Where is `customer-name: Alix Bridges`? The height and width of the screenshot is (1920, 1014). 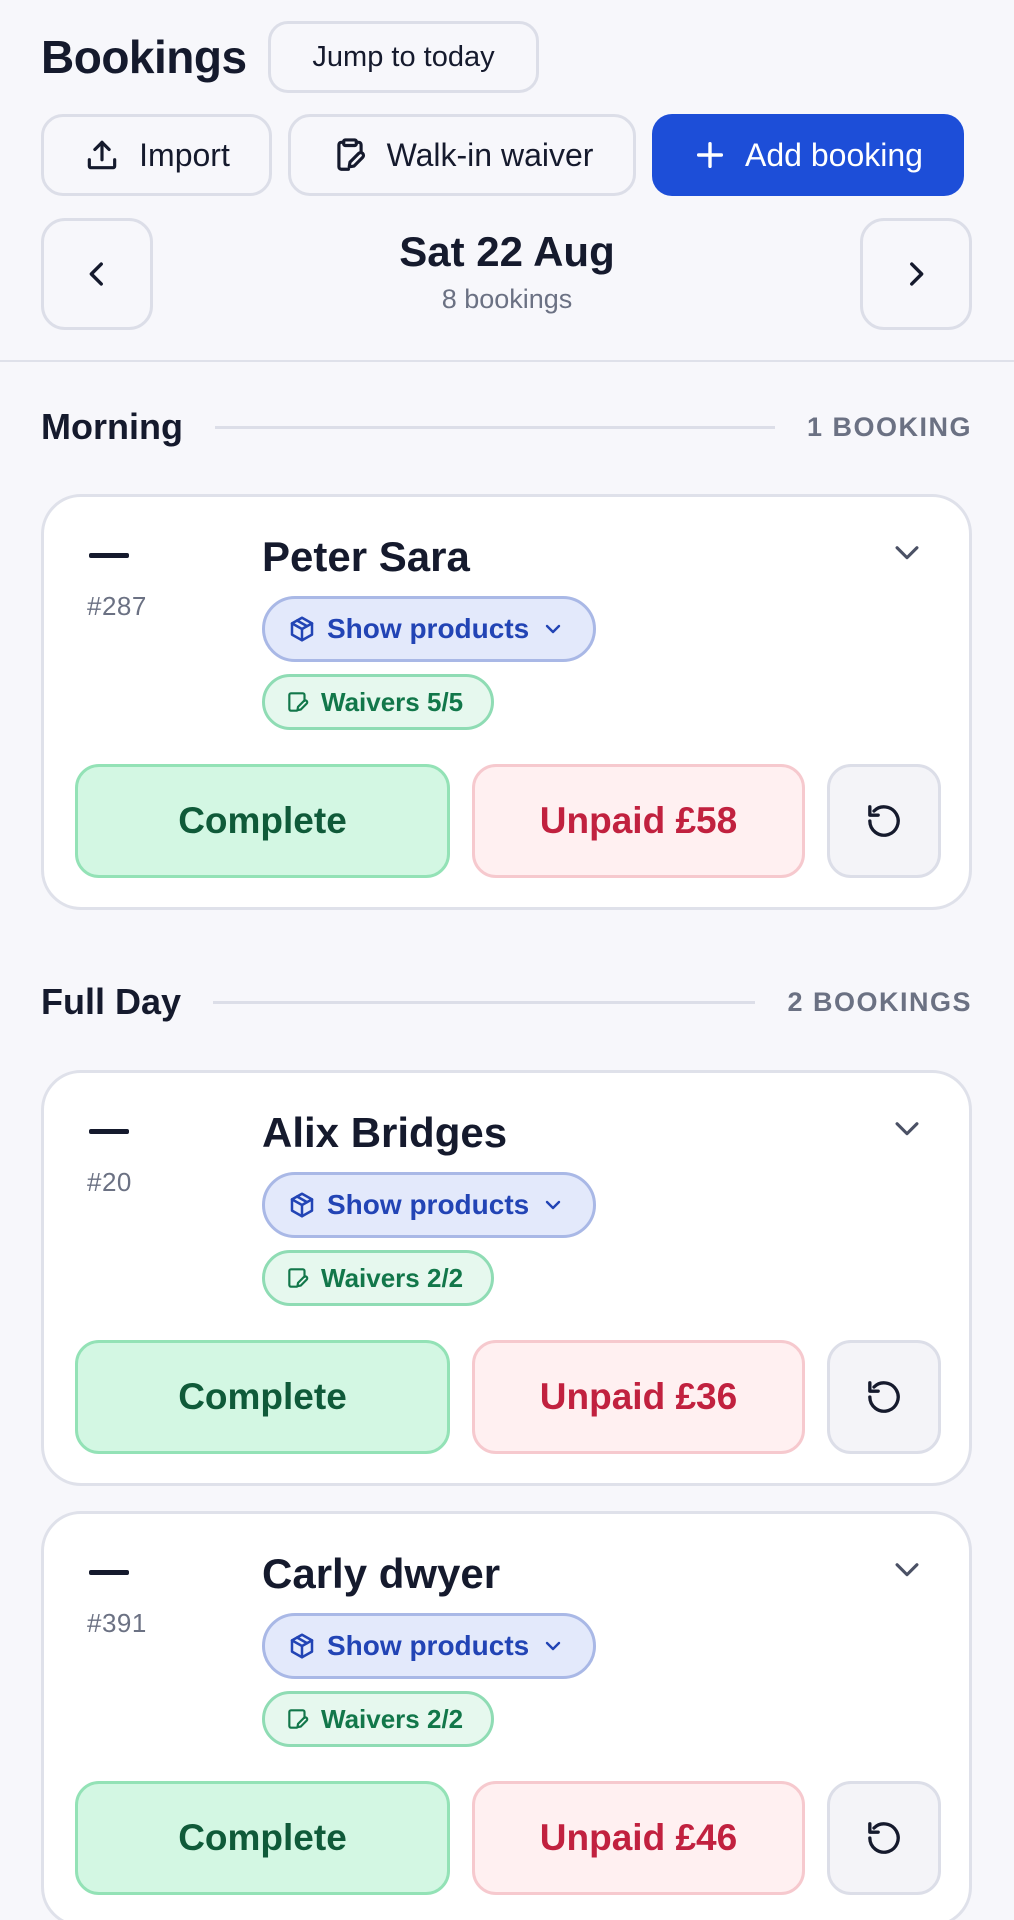
customer-name: Alix Bridges is located at coordinates (385, 1132).